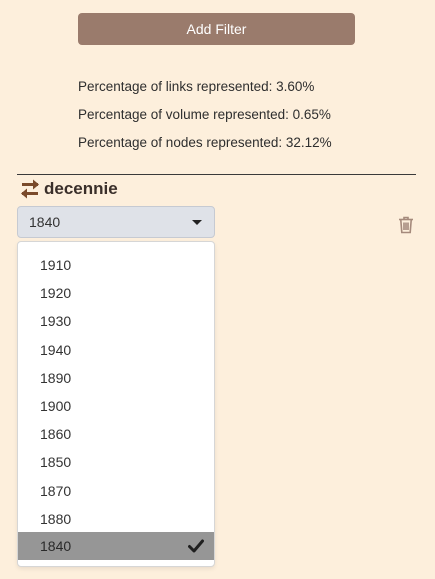 This screenshot has height=579, width=435. What do you see at coordinates (116, 222) in the screenshot?
I see `decennie-select: 1840` at bounding box center [116, 222].